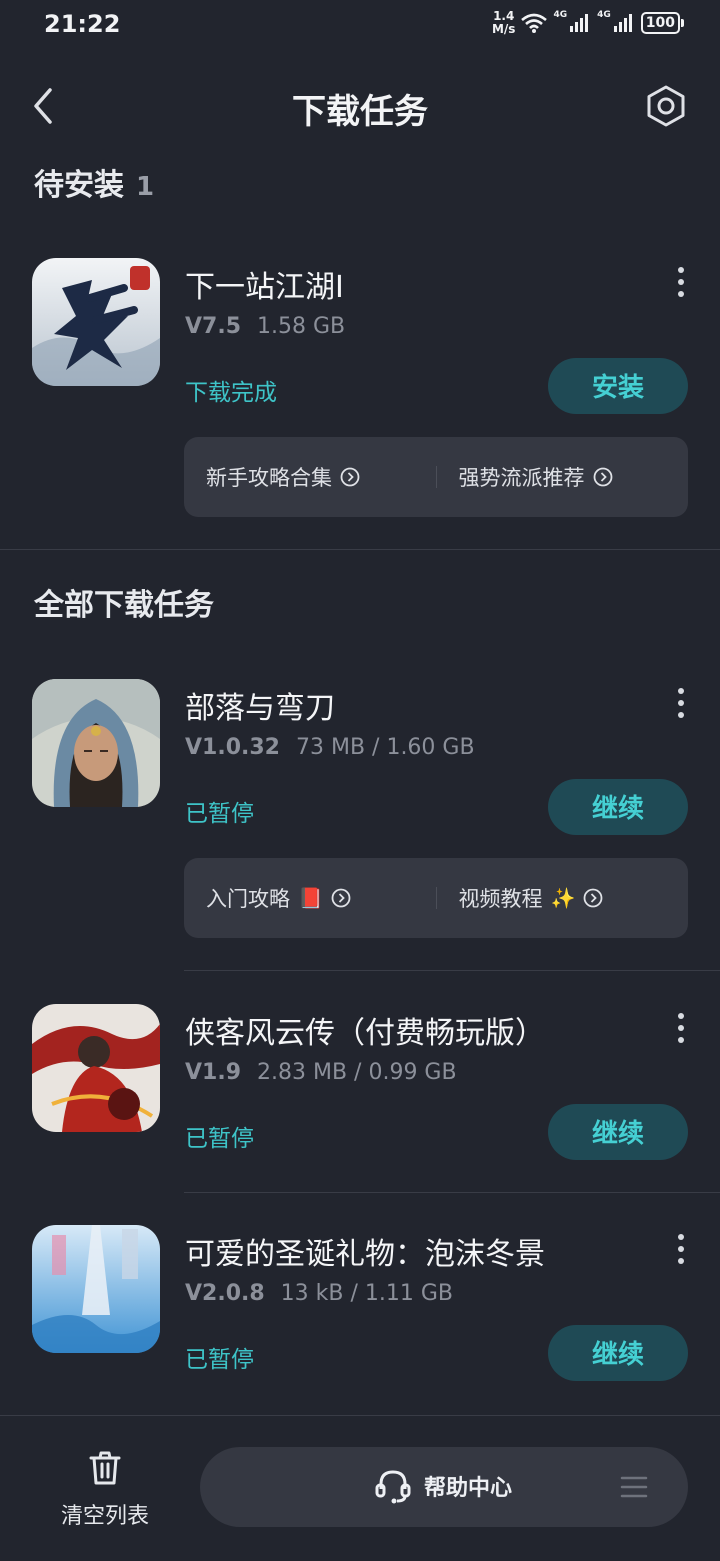  I want to click on signal1-label: 4G, so click(560, 15).